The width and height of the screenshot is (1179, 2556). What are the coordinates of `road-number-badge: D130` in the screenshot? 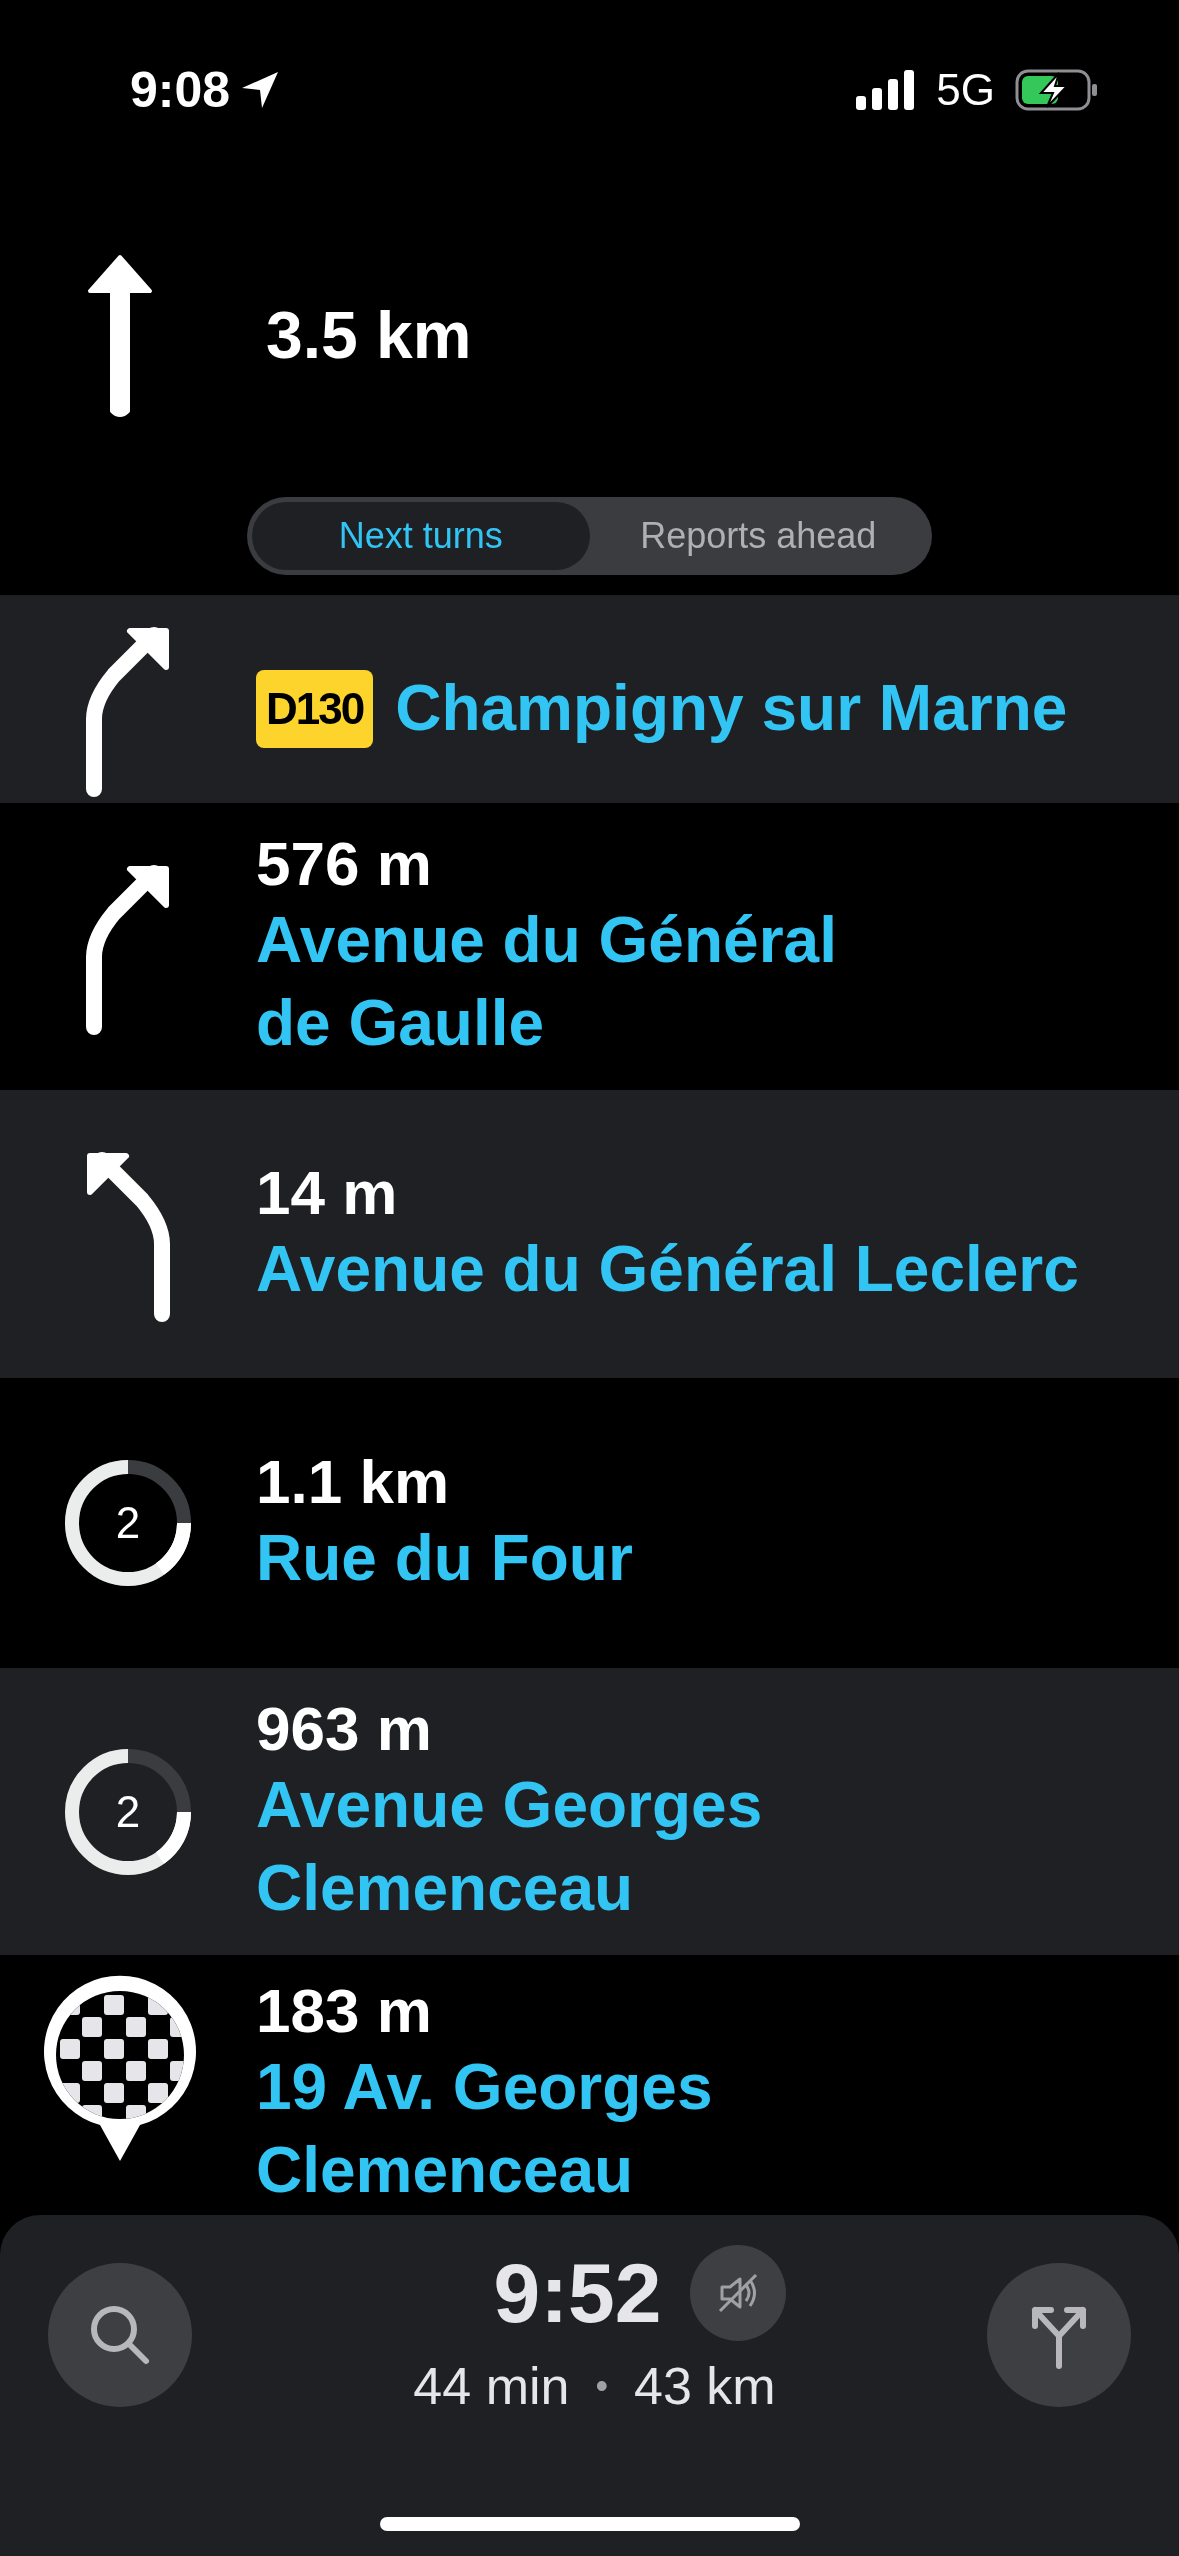 It's located at (315, 709).